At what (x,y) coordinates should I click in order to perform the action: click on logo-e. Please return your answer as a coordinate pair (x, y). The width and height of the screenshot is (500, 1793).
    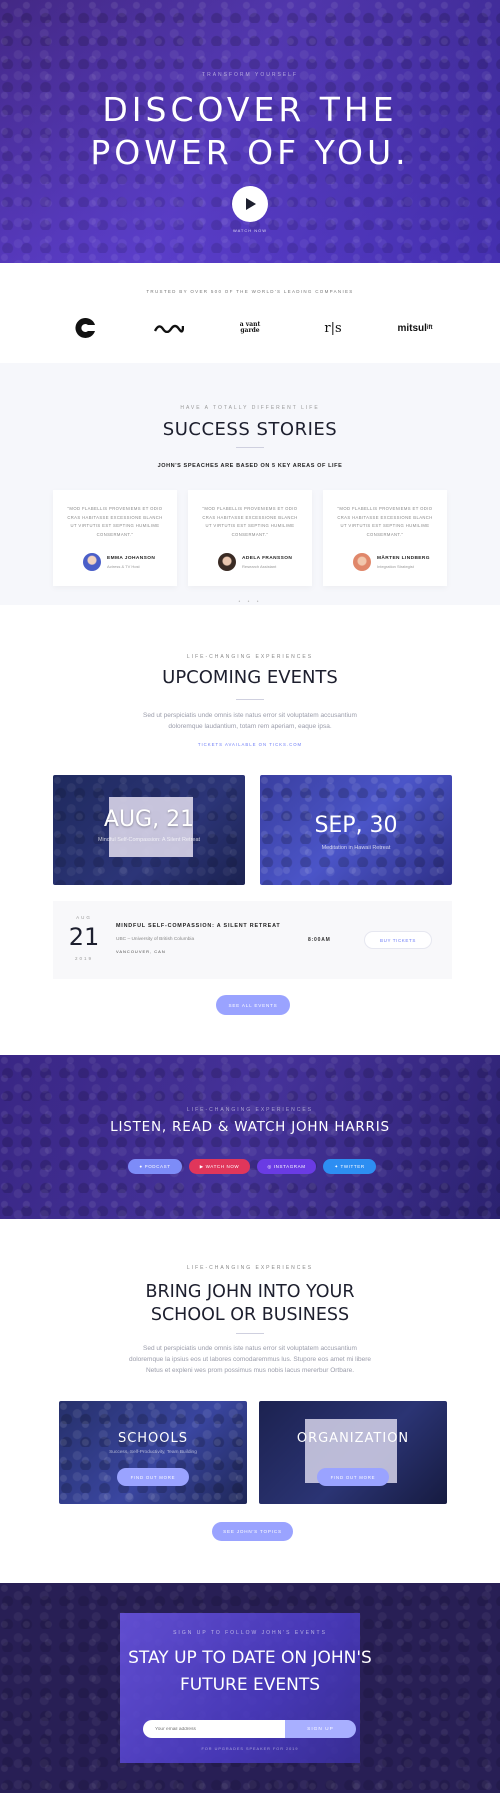
    Looking at the image, I should click on (85, 328).